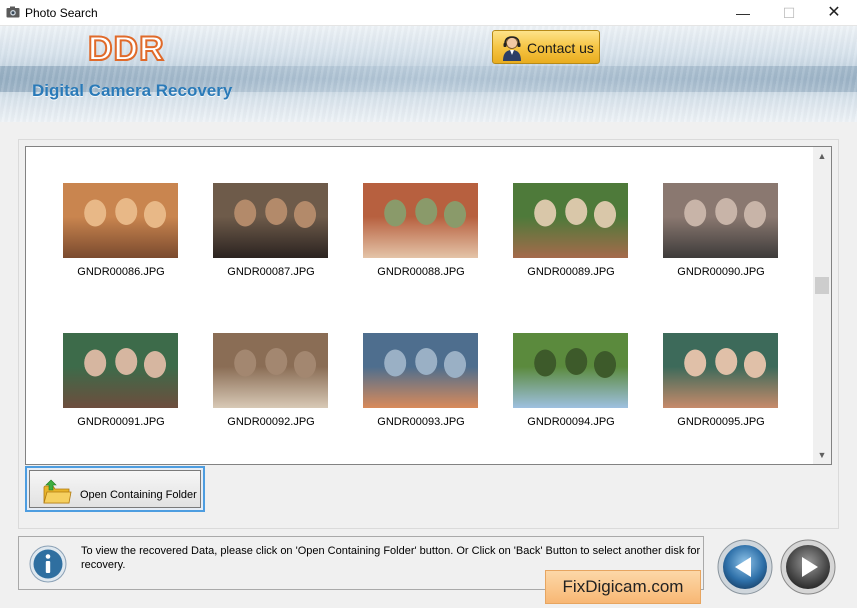  Describe the element at coordinates (132, 90) in the screenshot. I see `product-subtitle: Digital Camera Recovery` at that location.